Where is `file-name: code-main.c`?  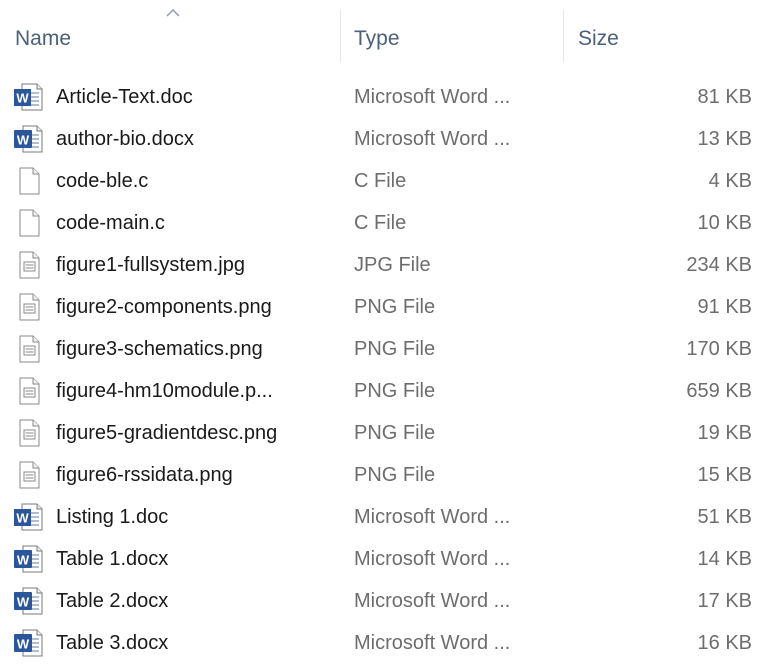
file-name: code-main.c is located at coordinates (110, 223).